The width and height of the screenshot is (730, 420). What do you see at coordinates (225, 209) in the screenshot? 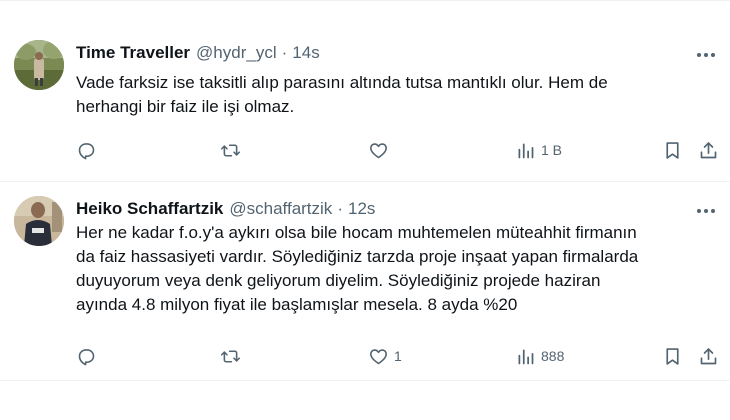
I see `tweet-header: Heiko Schaffartzik @schaffartzik · 12s` at bounding box center [225, 209].